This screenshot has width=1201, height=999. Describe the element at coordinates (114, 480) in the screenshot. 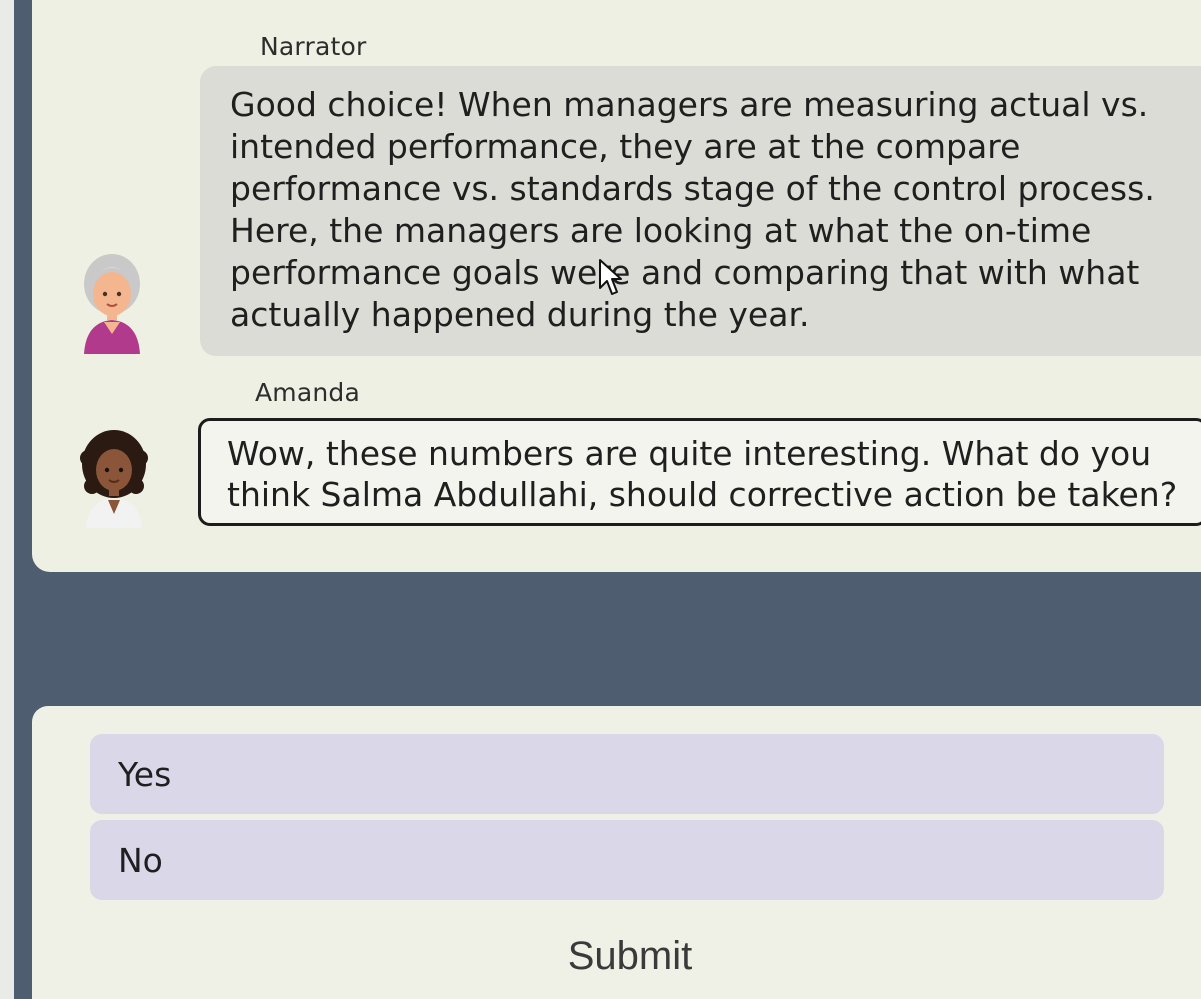

I see `woman-curly-hair-avatar-icon` at that location.